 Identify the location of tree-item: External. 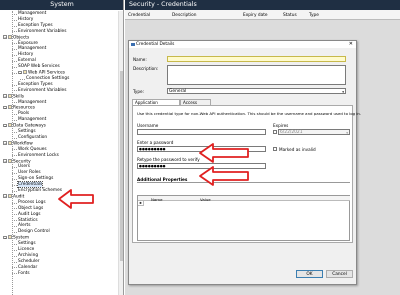
(27, 60).